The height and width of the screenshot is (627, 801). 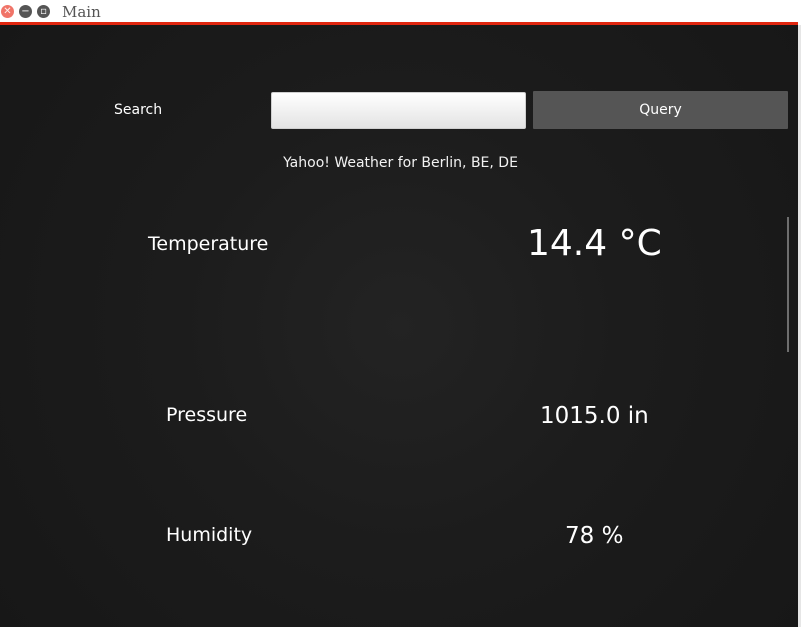 What do you see at coordinates (788, 284) in the screenshot?
I see `scrollbar` at bounding box center [788, 284].